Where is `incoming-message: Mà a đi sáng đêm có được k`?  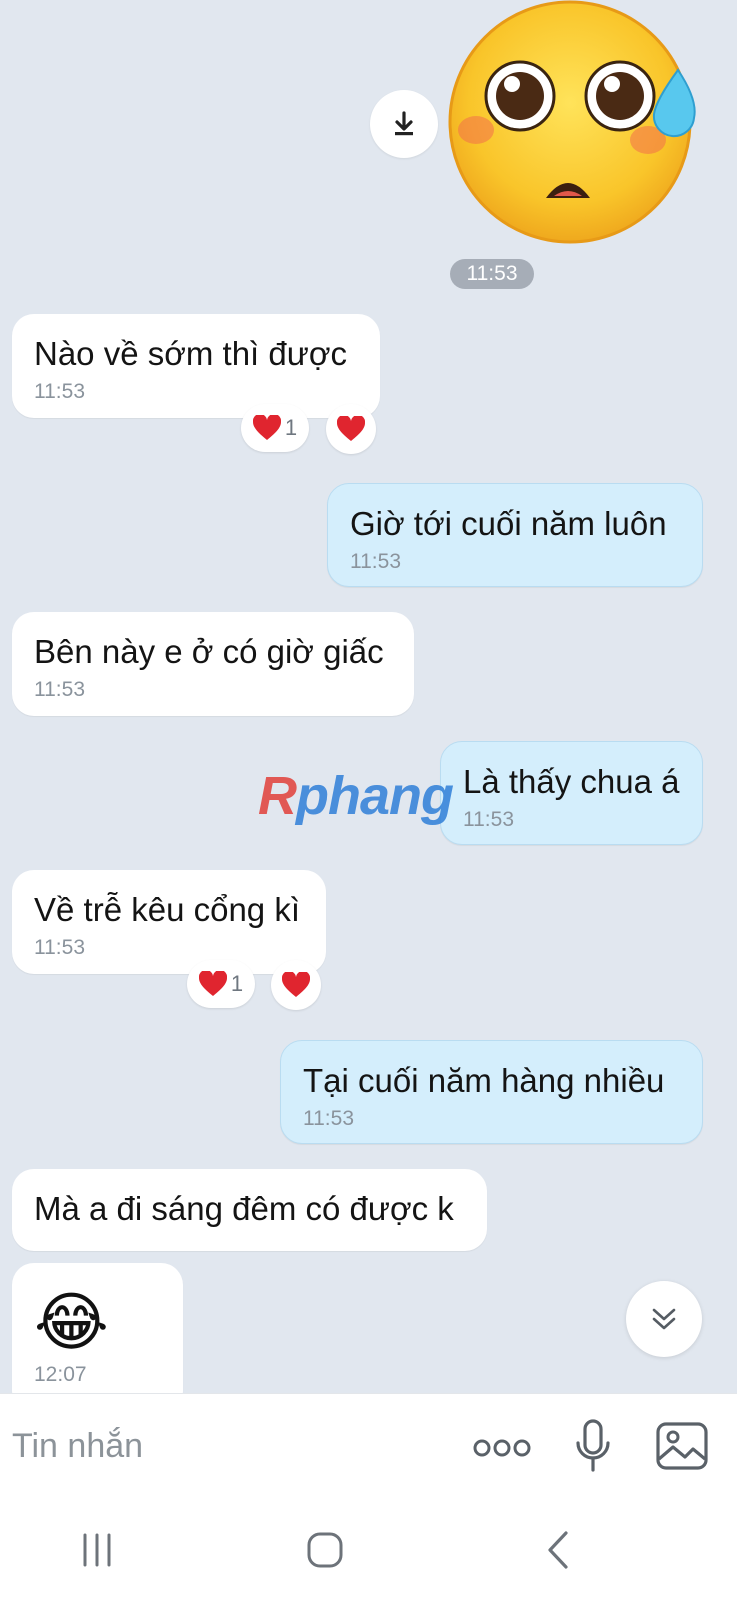
incoming-message: Mà a đi sáng đêm có được k is located at coordinates (249, 1210).